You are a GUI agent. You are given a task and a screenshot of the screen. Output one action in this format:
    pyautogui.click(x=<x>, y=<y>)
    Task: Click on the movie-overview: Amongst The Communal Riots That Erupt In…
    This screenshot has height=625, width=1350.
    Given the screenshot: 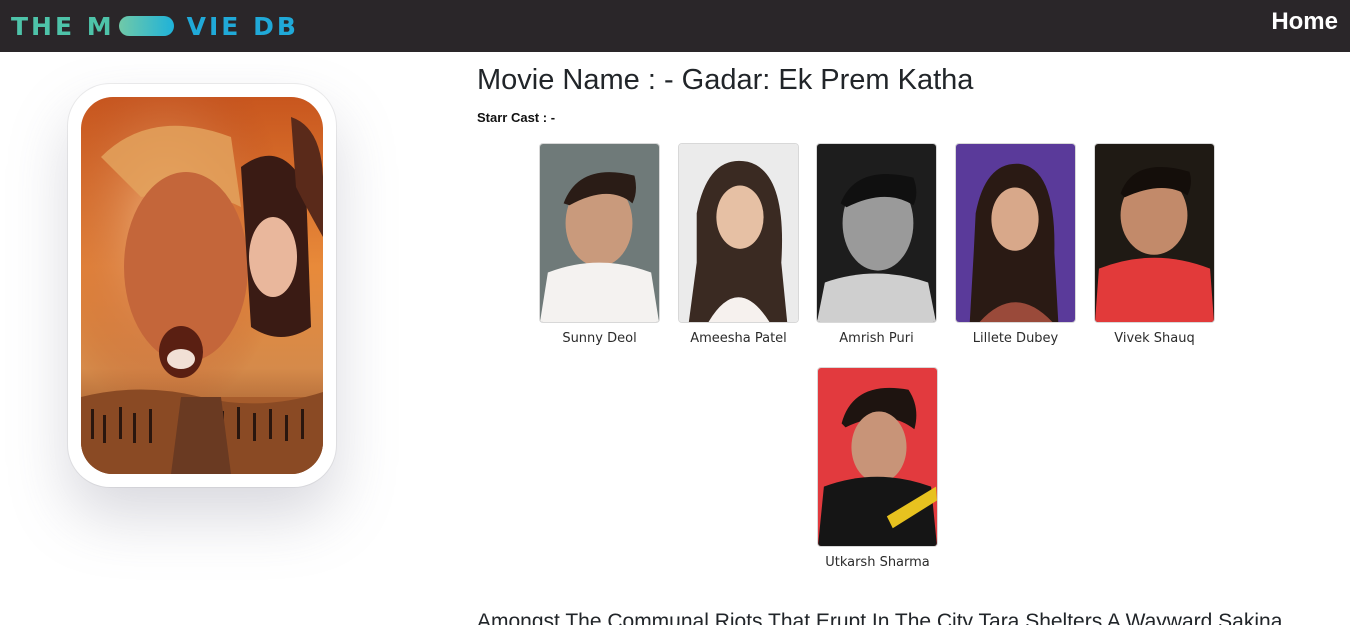 What is the action you would take?
    pyautogui.click(x=880, y=617)
    